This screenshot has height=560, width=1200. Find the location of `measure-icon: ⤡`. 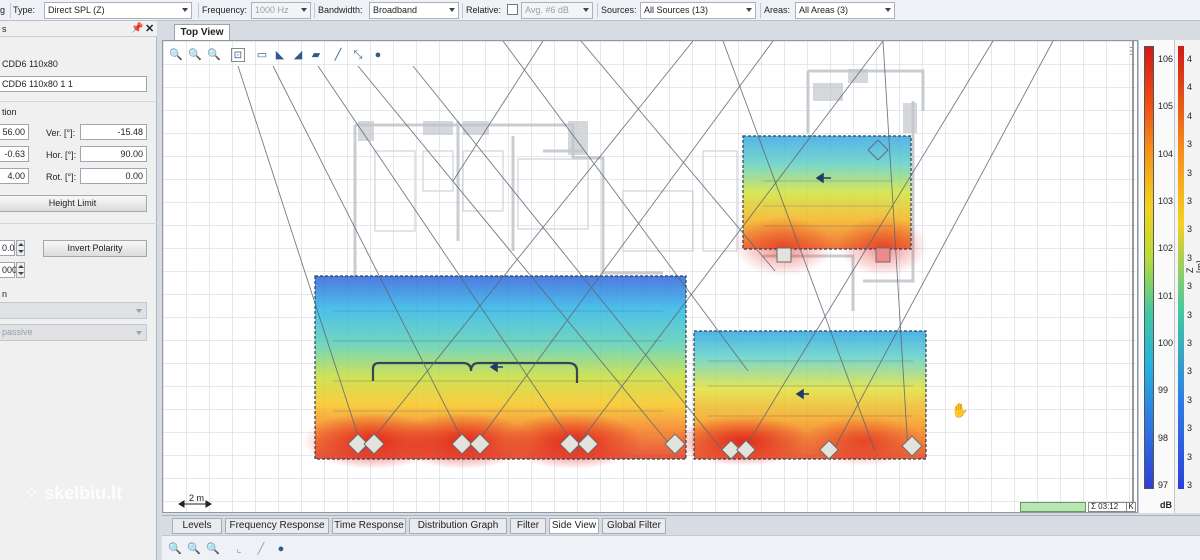

measure-icon: ⤡ is located at coordinates (358, 55).